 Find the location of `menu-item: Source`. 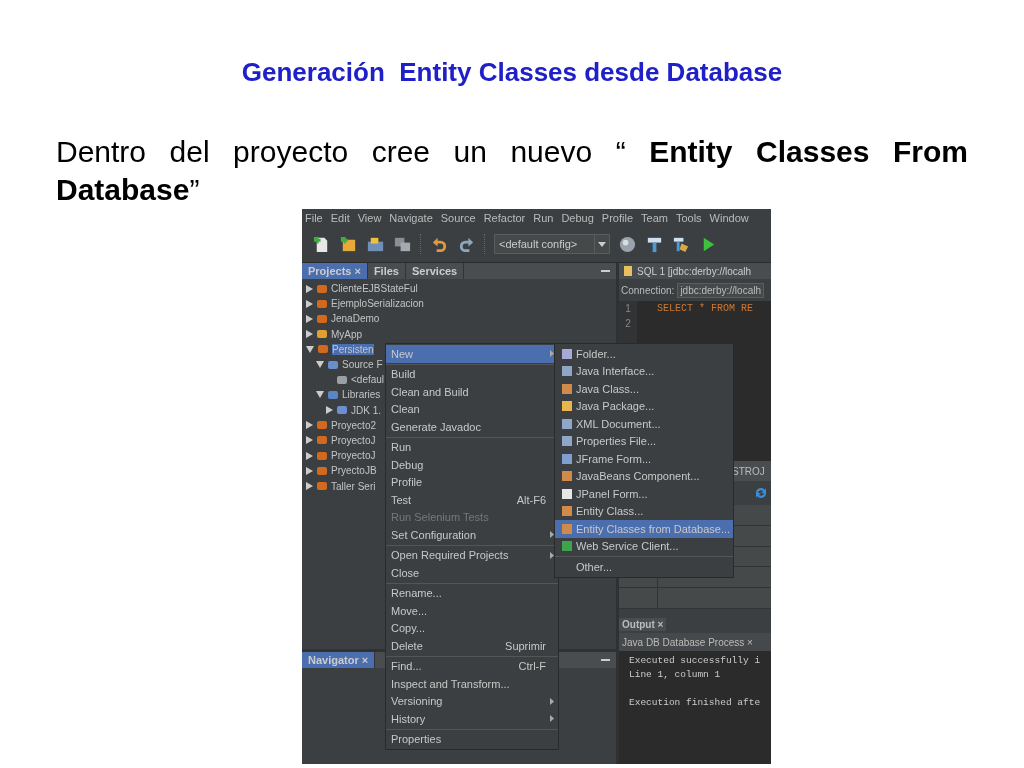

menu-item: Source is located at coordinates (458, 217).